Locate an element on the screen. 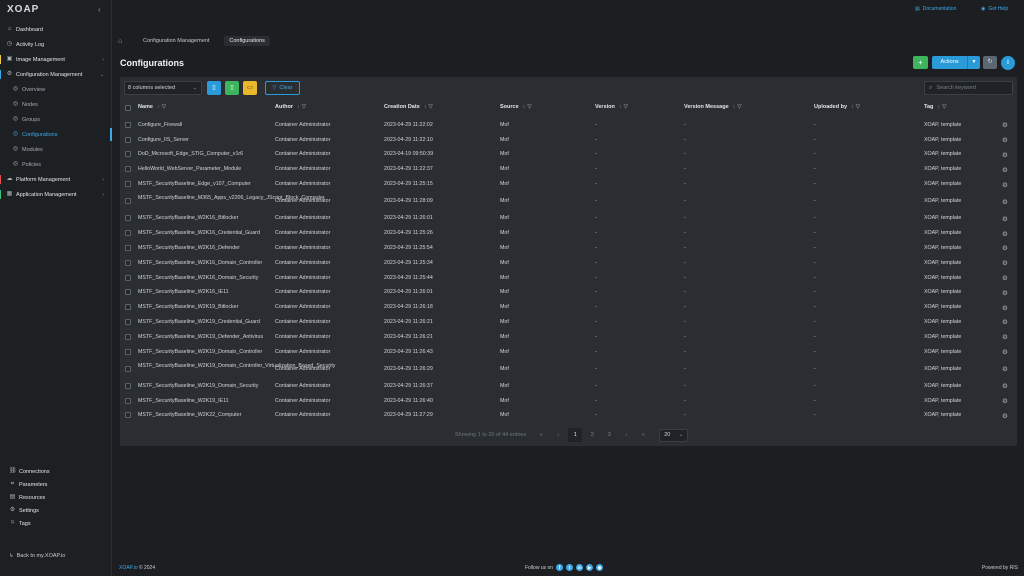  sidebar-item-parameters: ⌗ Parameters is located at coordinates (56, 484).